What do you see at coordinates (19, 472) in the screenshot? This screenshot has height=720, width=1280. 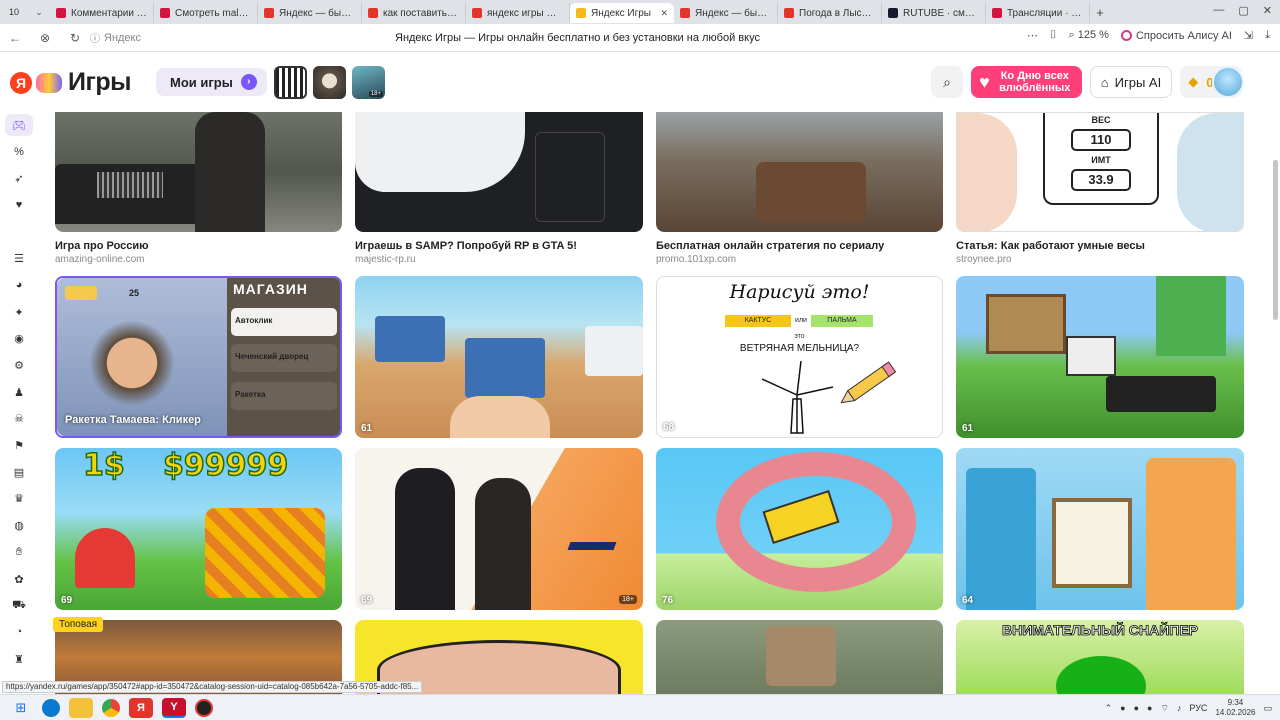 I see `rail-item-book: ▤` at bounding box center [19, 472].